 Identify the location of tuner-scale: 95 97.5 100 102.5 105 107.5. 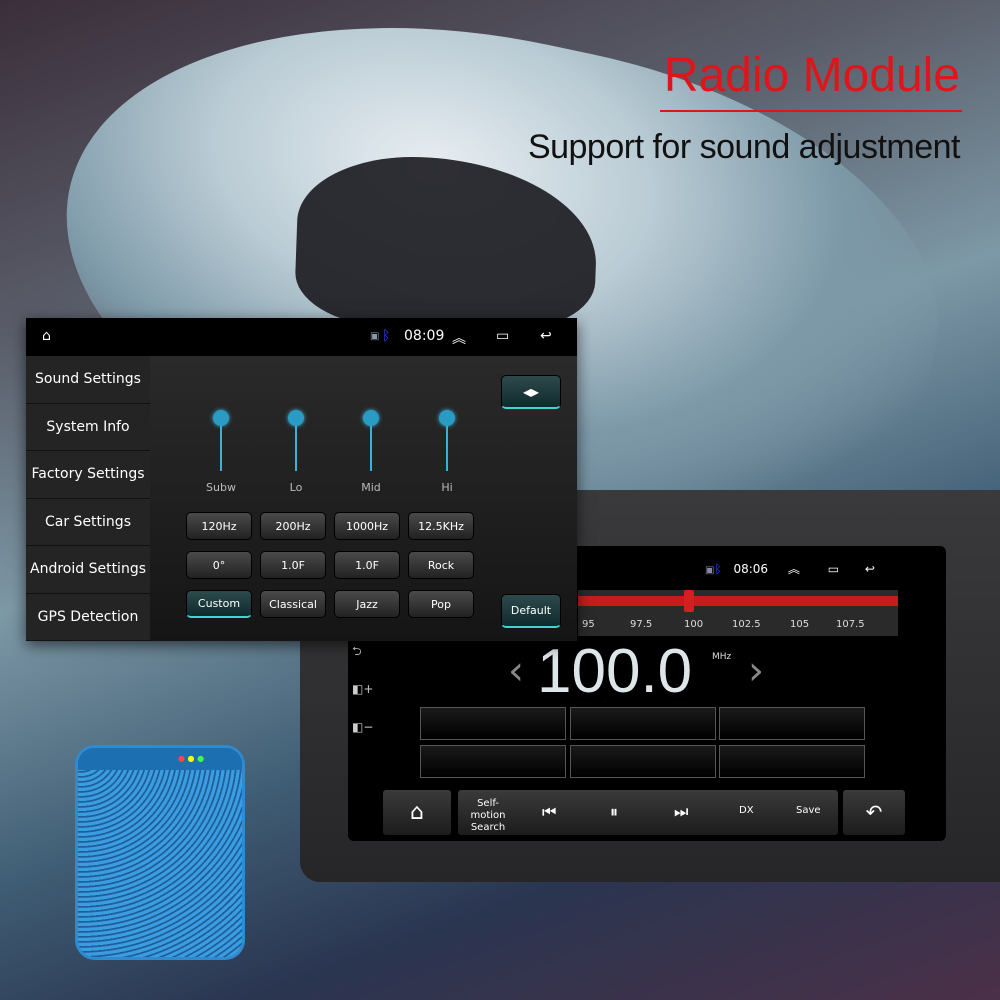
(738, 613).